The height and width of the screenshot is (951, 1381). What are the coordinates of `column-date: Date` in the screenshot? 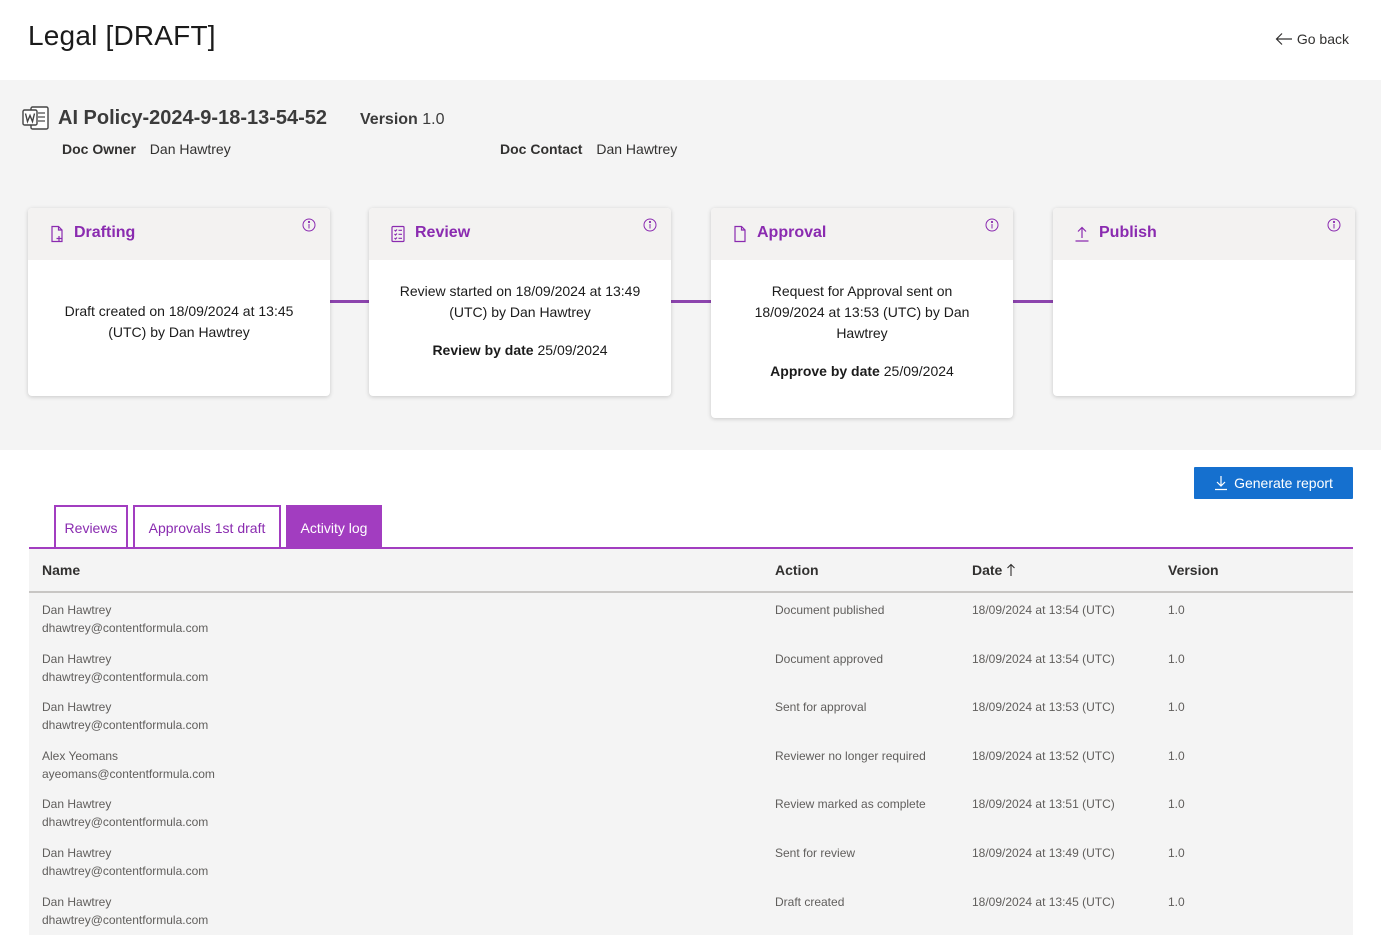 It's located at (994, 570).